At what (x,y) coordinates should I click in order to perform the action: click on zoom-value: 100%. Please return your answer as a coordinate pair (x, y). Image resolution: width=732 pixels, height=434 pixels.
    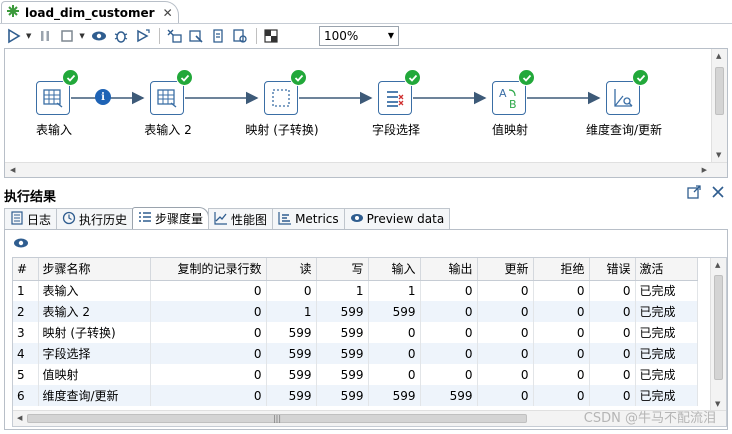
    Looking at the image, I should click on (341, 36).